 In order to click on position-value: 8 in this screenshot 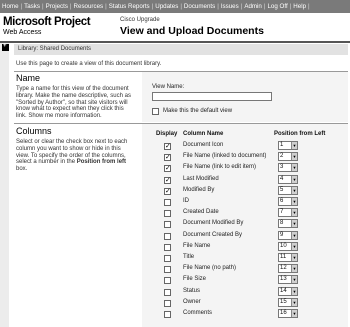, I will do `click(282, 223)`.